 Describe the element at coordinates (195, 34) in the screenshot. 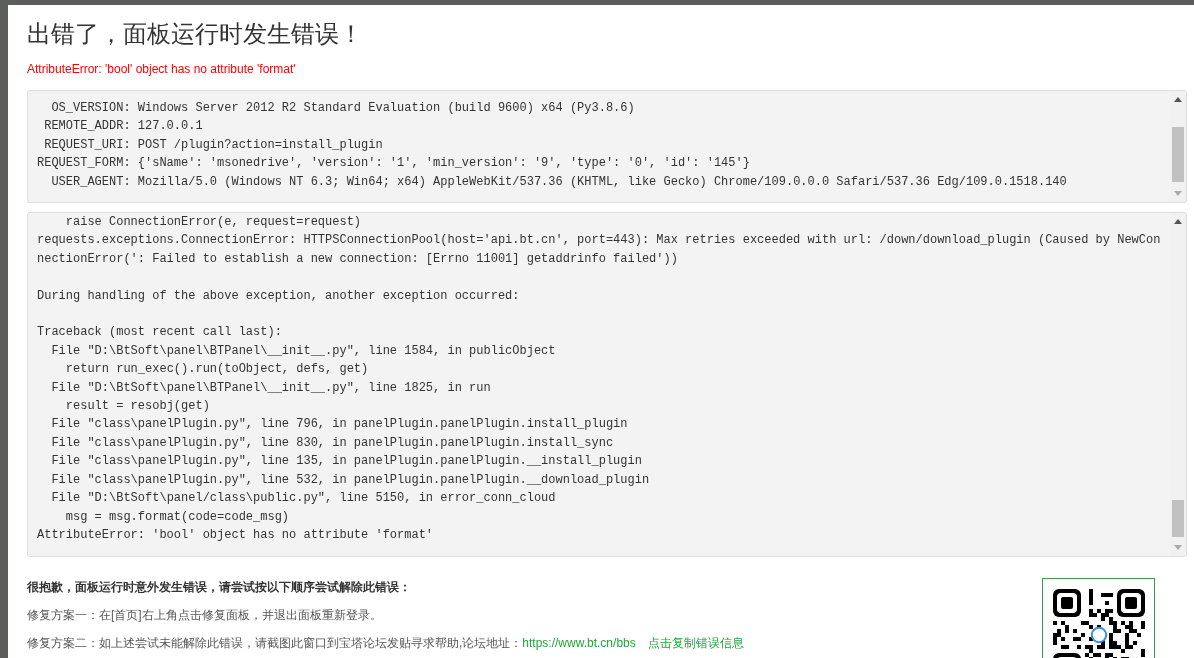

I see `dialog-title: 出错了，面板运行时发生错误！` at that location.